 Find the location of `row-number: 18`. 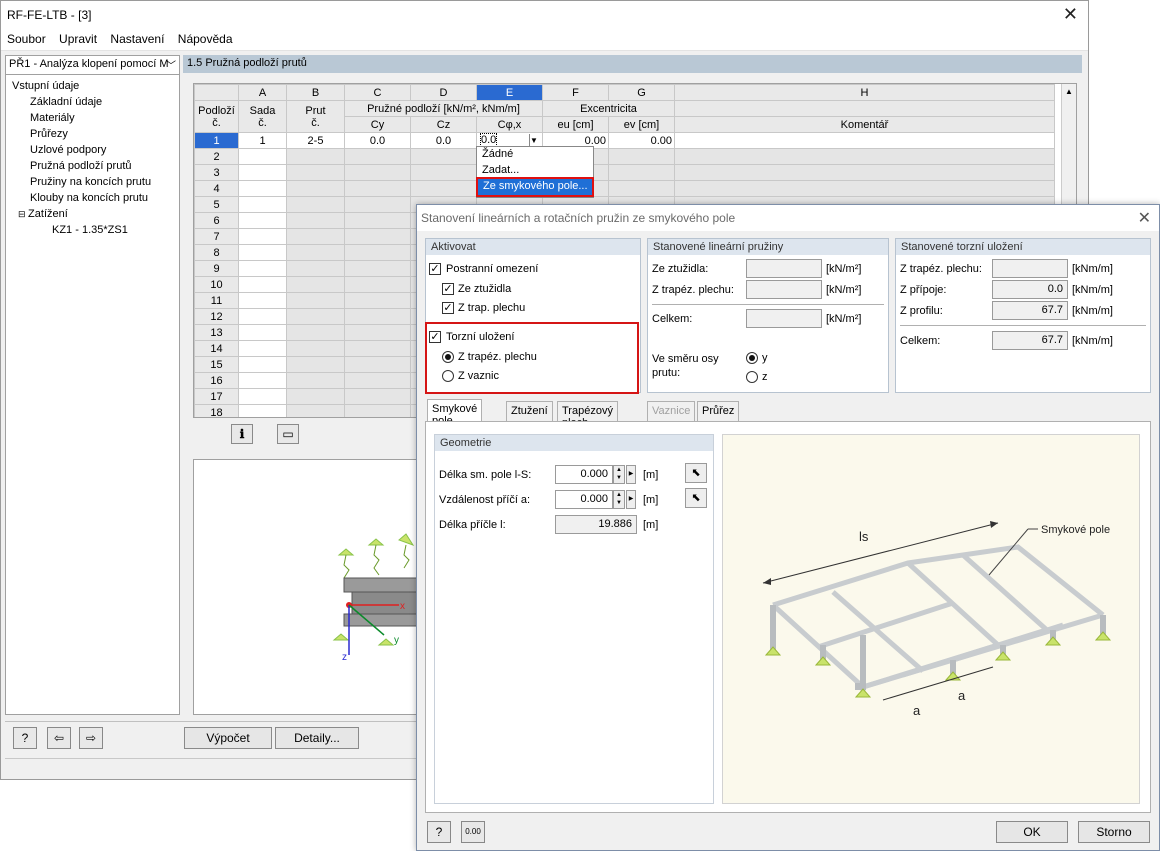

row-number: 18 is located at coordinates (216, 410).